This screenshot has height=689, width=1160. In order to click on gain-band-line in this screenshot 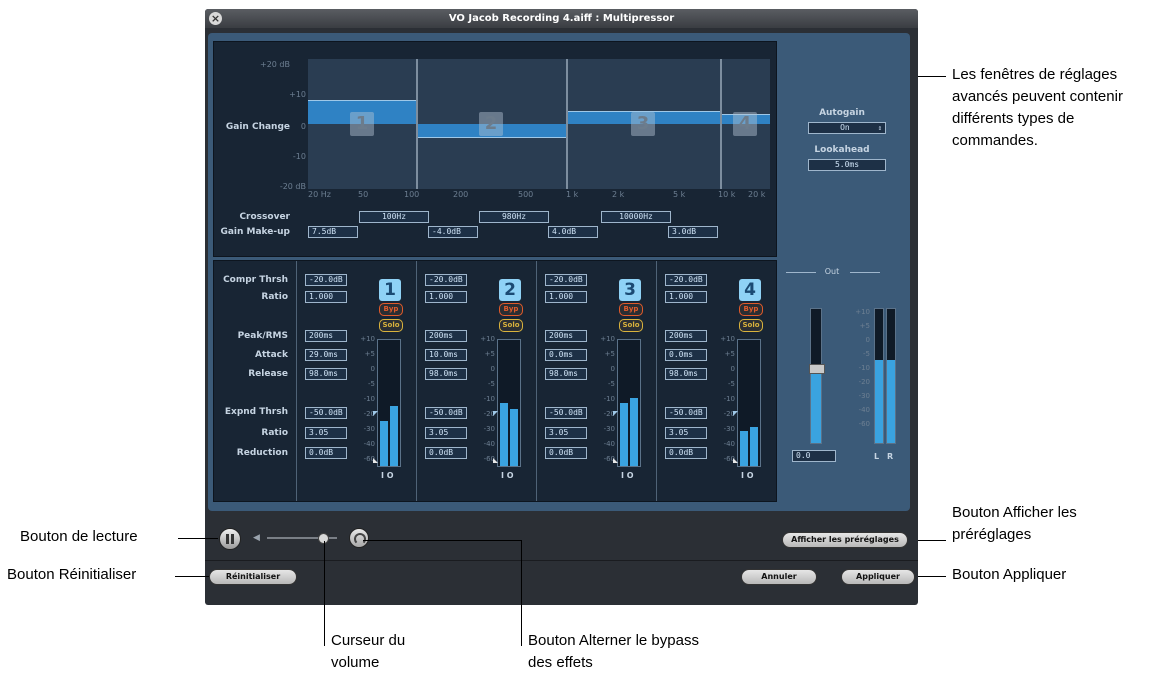, I will do `click(491, 137)`.